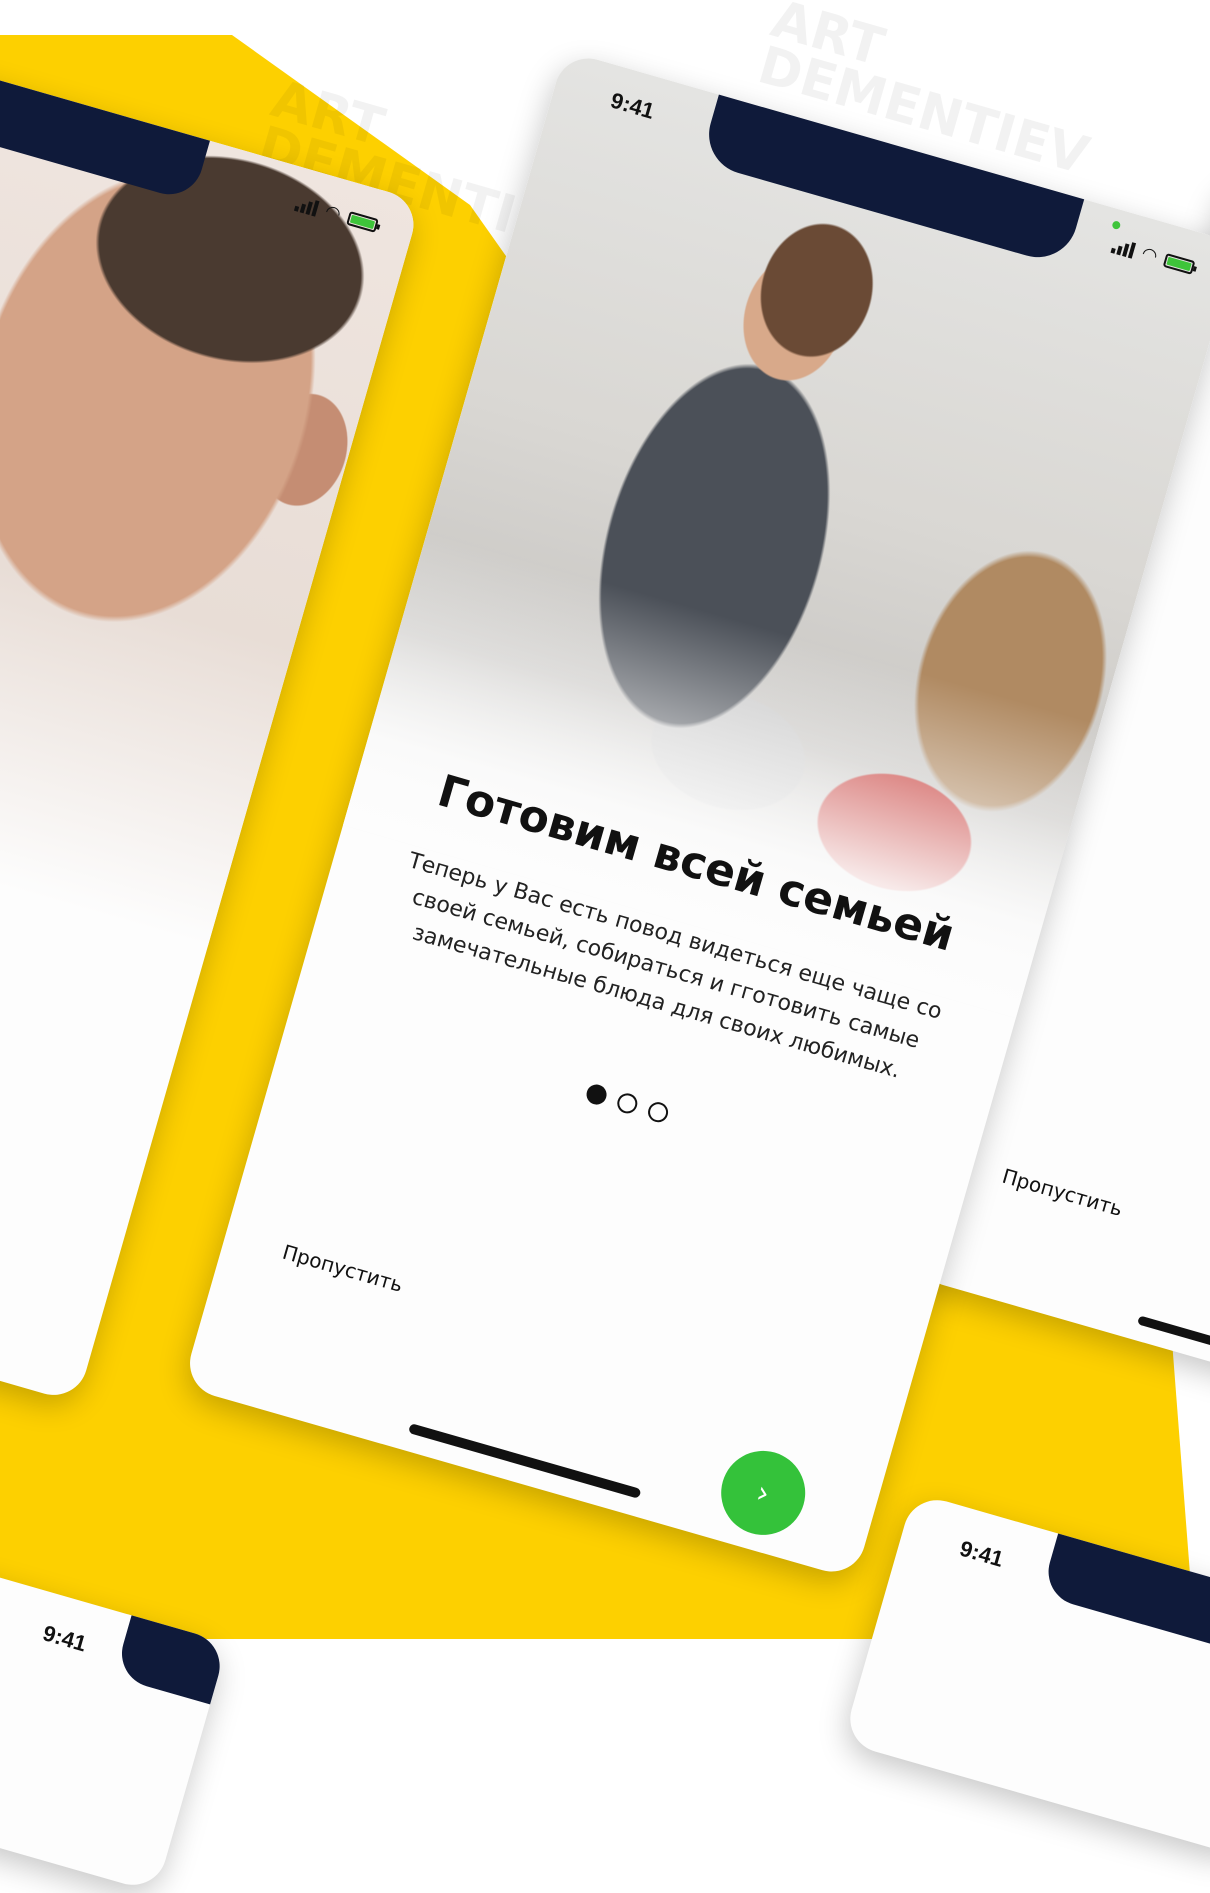  I want to click on chevron-right-icon: ›, so click(763, 1493).